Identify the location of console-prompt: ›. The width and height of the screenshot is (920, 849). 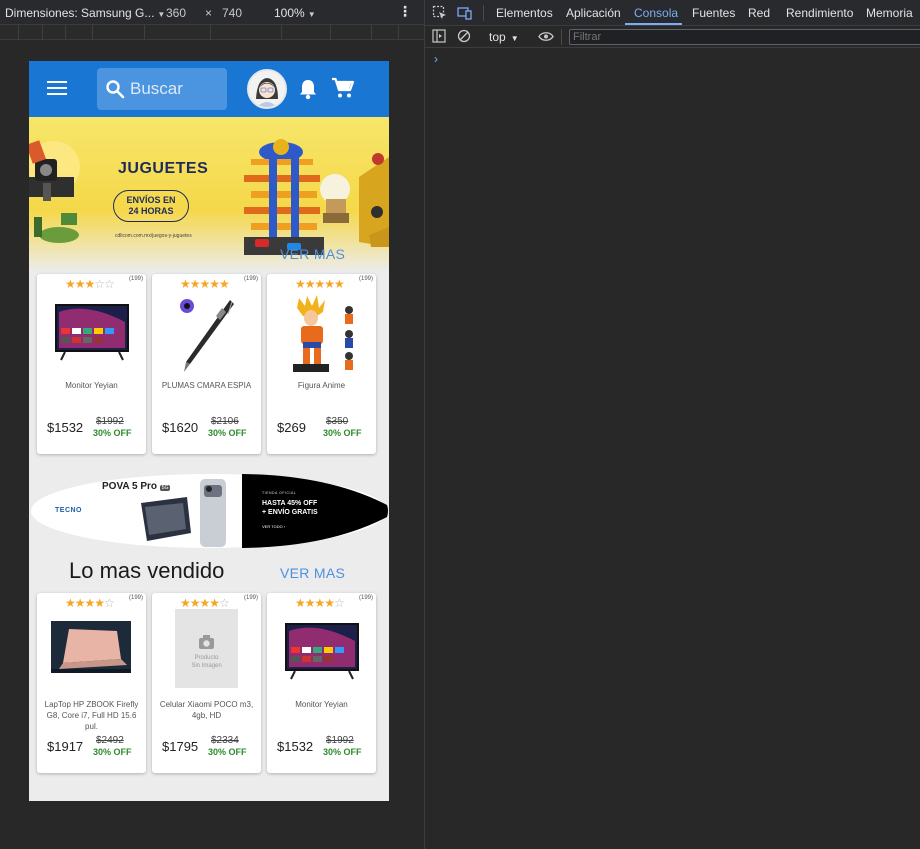
(436, 59).